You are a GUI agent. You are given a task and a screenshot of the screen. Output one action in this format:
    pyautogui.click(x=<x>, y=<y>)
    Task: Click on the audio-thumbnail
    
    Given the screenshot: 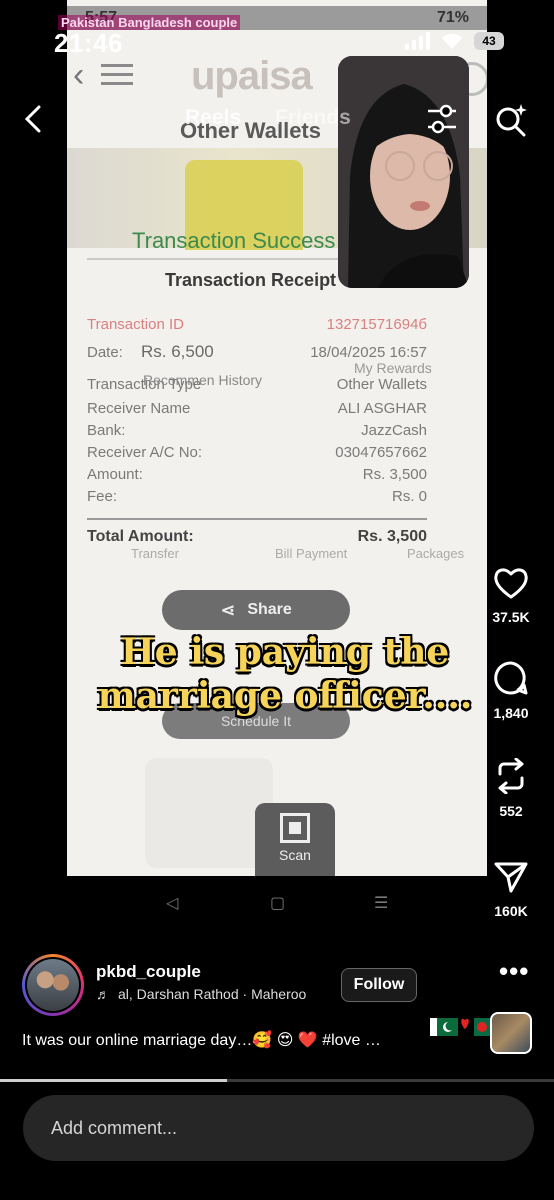 What is the action you would take?
    pyautogui.click(x=511, y=1033)
    